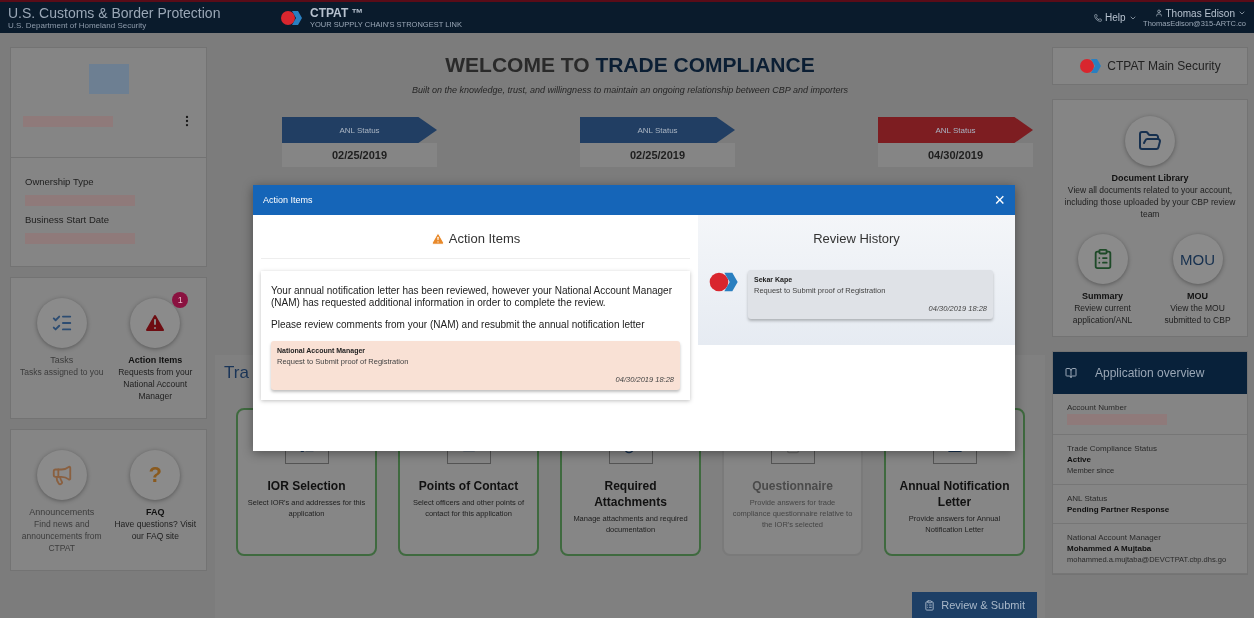 The height and width of the screenshot is (618, 1254). I want to click on overview-label: Trade Compliance Status, so click(1112, 448).